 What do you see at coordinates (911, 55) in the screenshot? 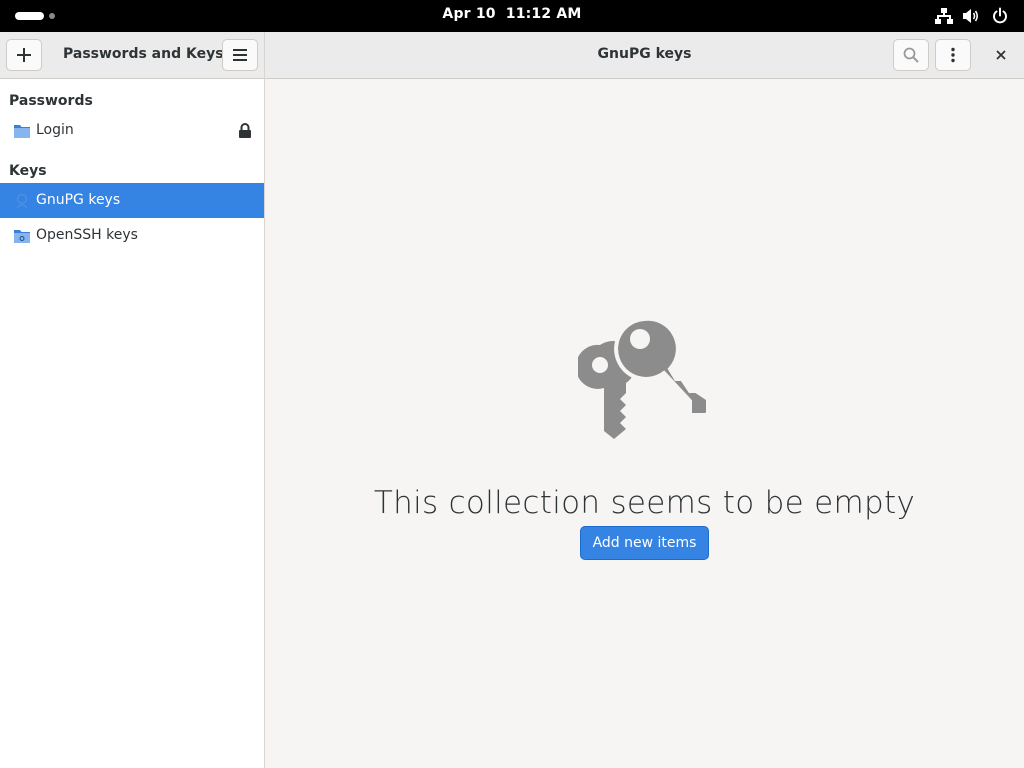
I see `search-button` at bounding box center [911, 55].